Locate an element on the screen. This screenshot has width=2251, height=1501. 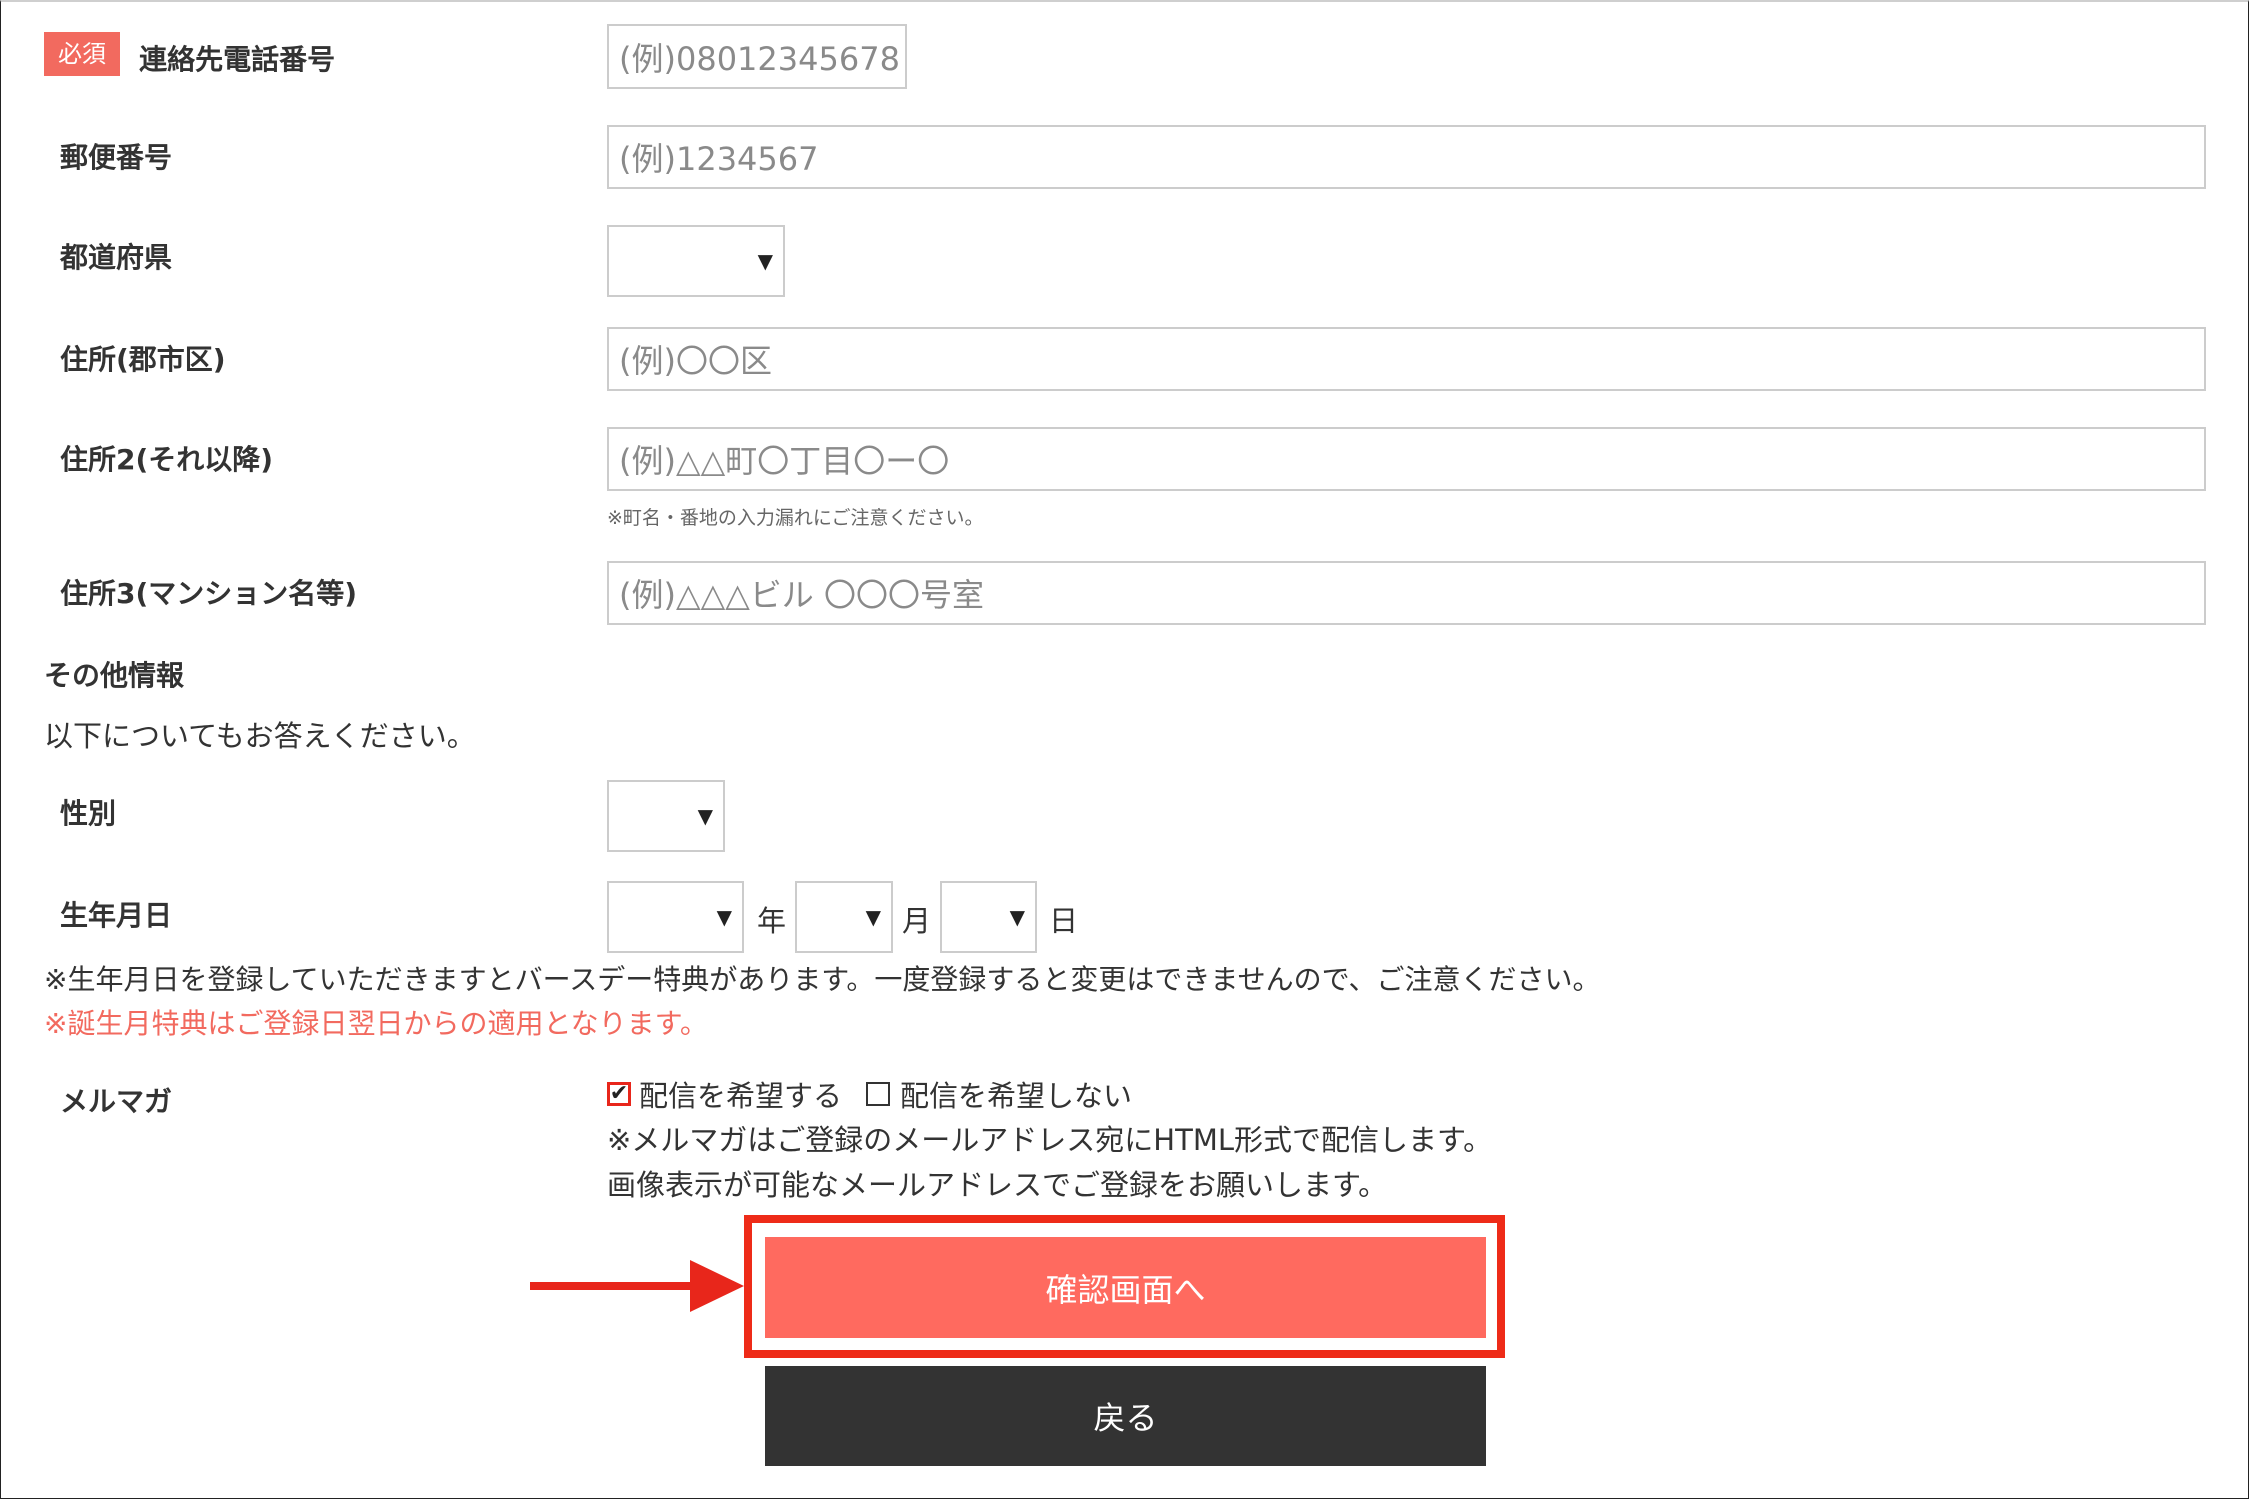
newsletter-yes-checkbox: ✔ is located at coordinates (619, 1094).